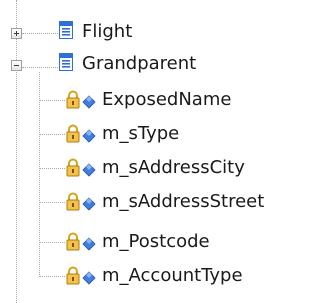 This screenshot has width=335, height=303. I want to click on node-label: m_AccountType, so click(172, 276).